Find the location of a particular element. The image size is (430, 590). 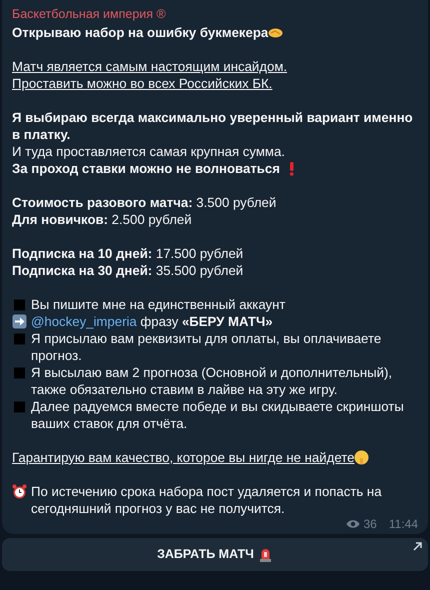

message-text: Я присылаю вам реквизиты для оплаты, вы оплачиваете прогноз. is located at coordinates (206, 347).